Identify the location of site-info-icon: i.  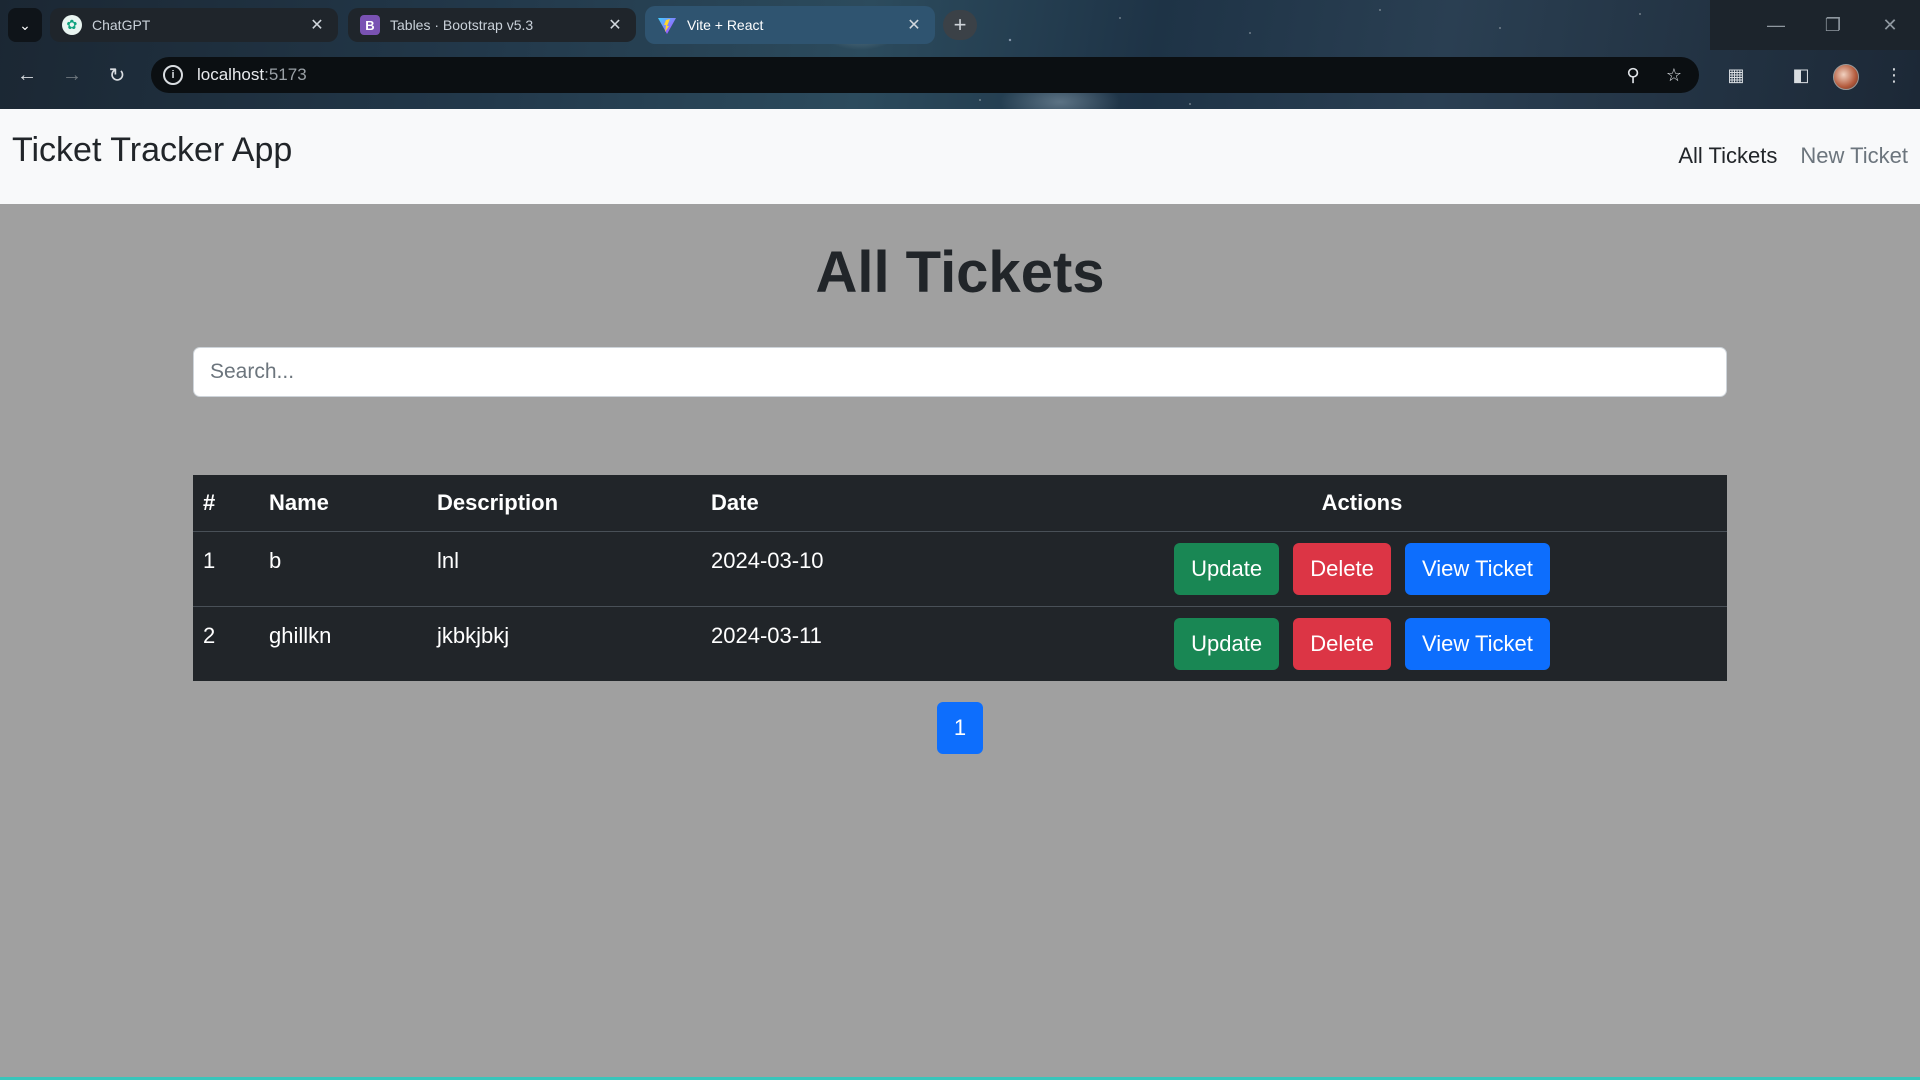
(173, 75).